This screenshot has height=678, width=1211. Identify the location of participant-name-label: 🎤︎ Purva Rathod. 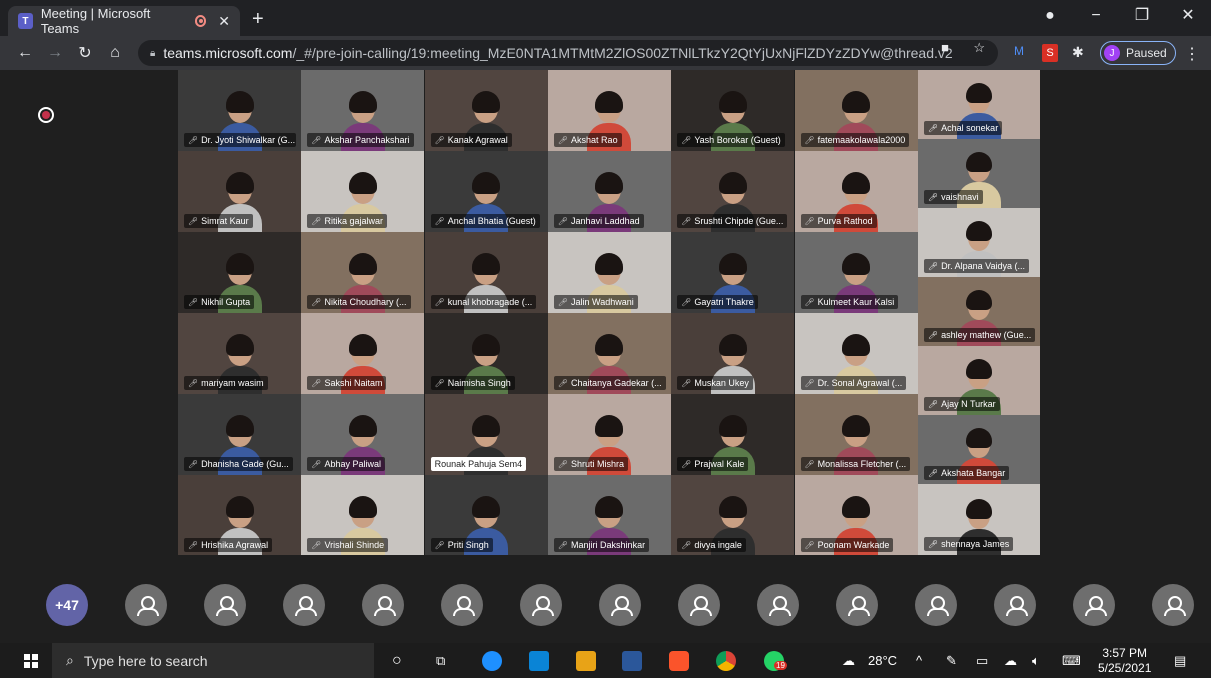
(838, 221).